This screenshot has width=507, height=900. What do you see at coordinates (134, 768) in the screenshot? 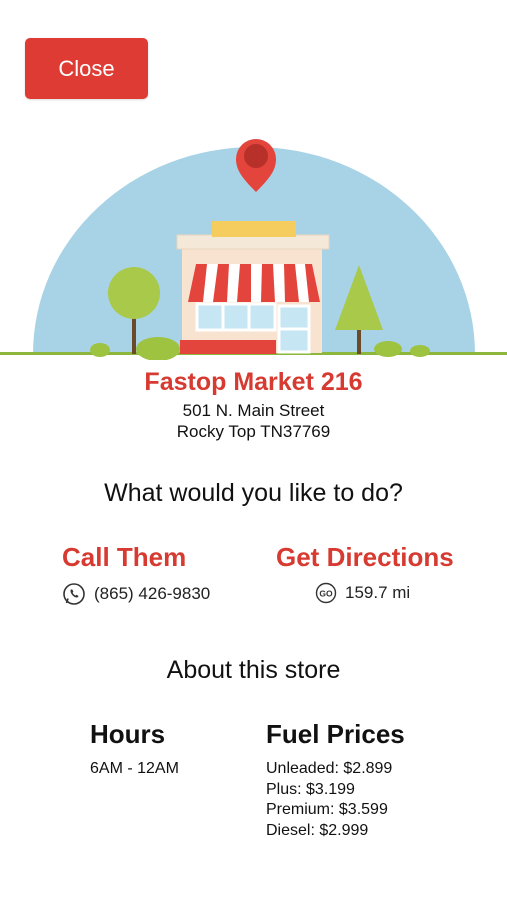
I see `hours-value: 6AM - 12AM` at bounding box center [134, 768].